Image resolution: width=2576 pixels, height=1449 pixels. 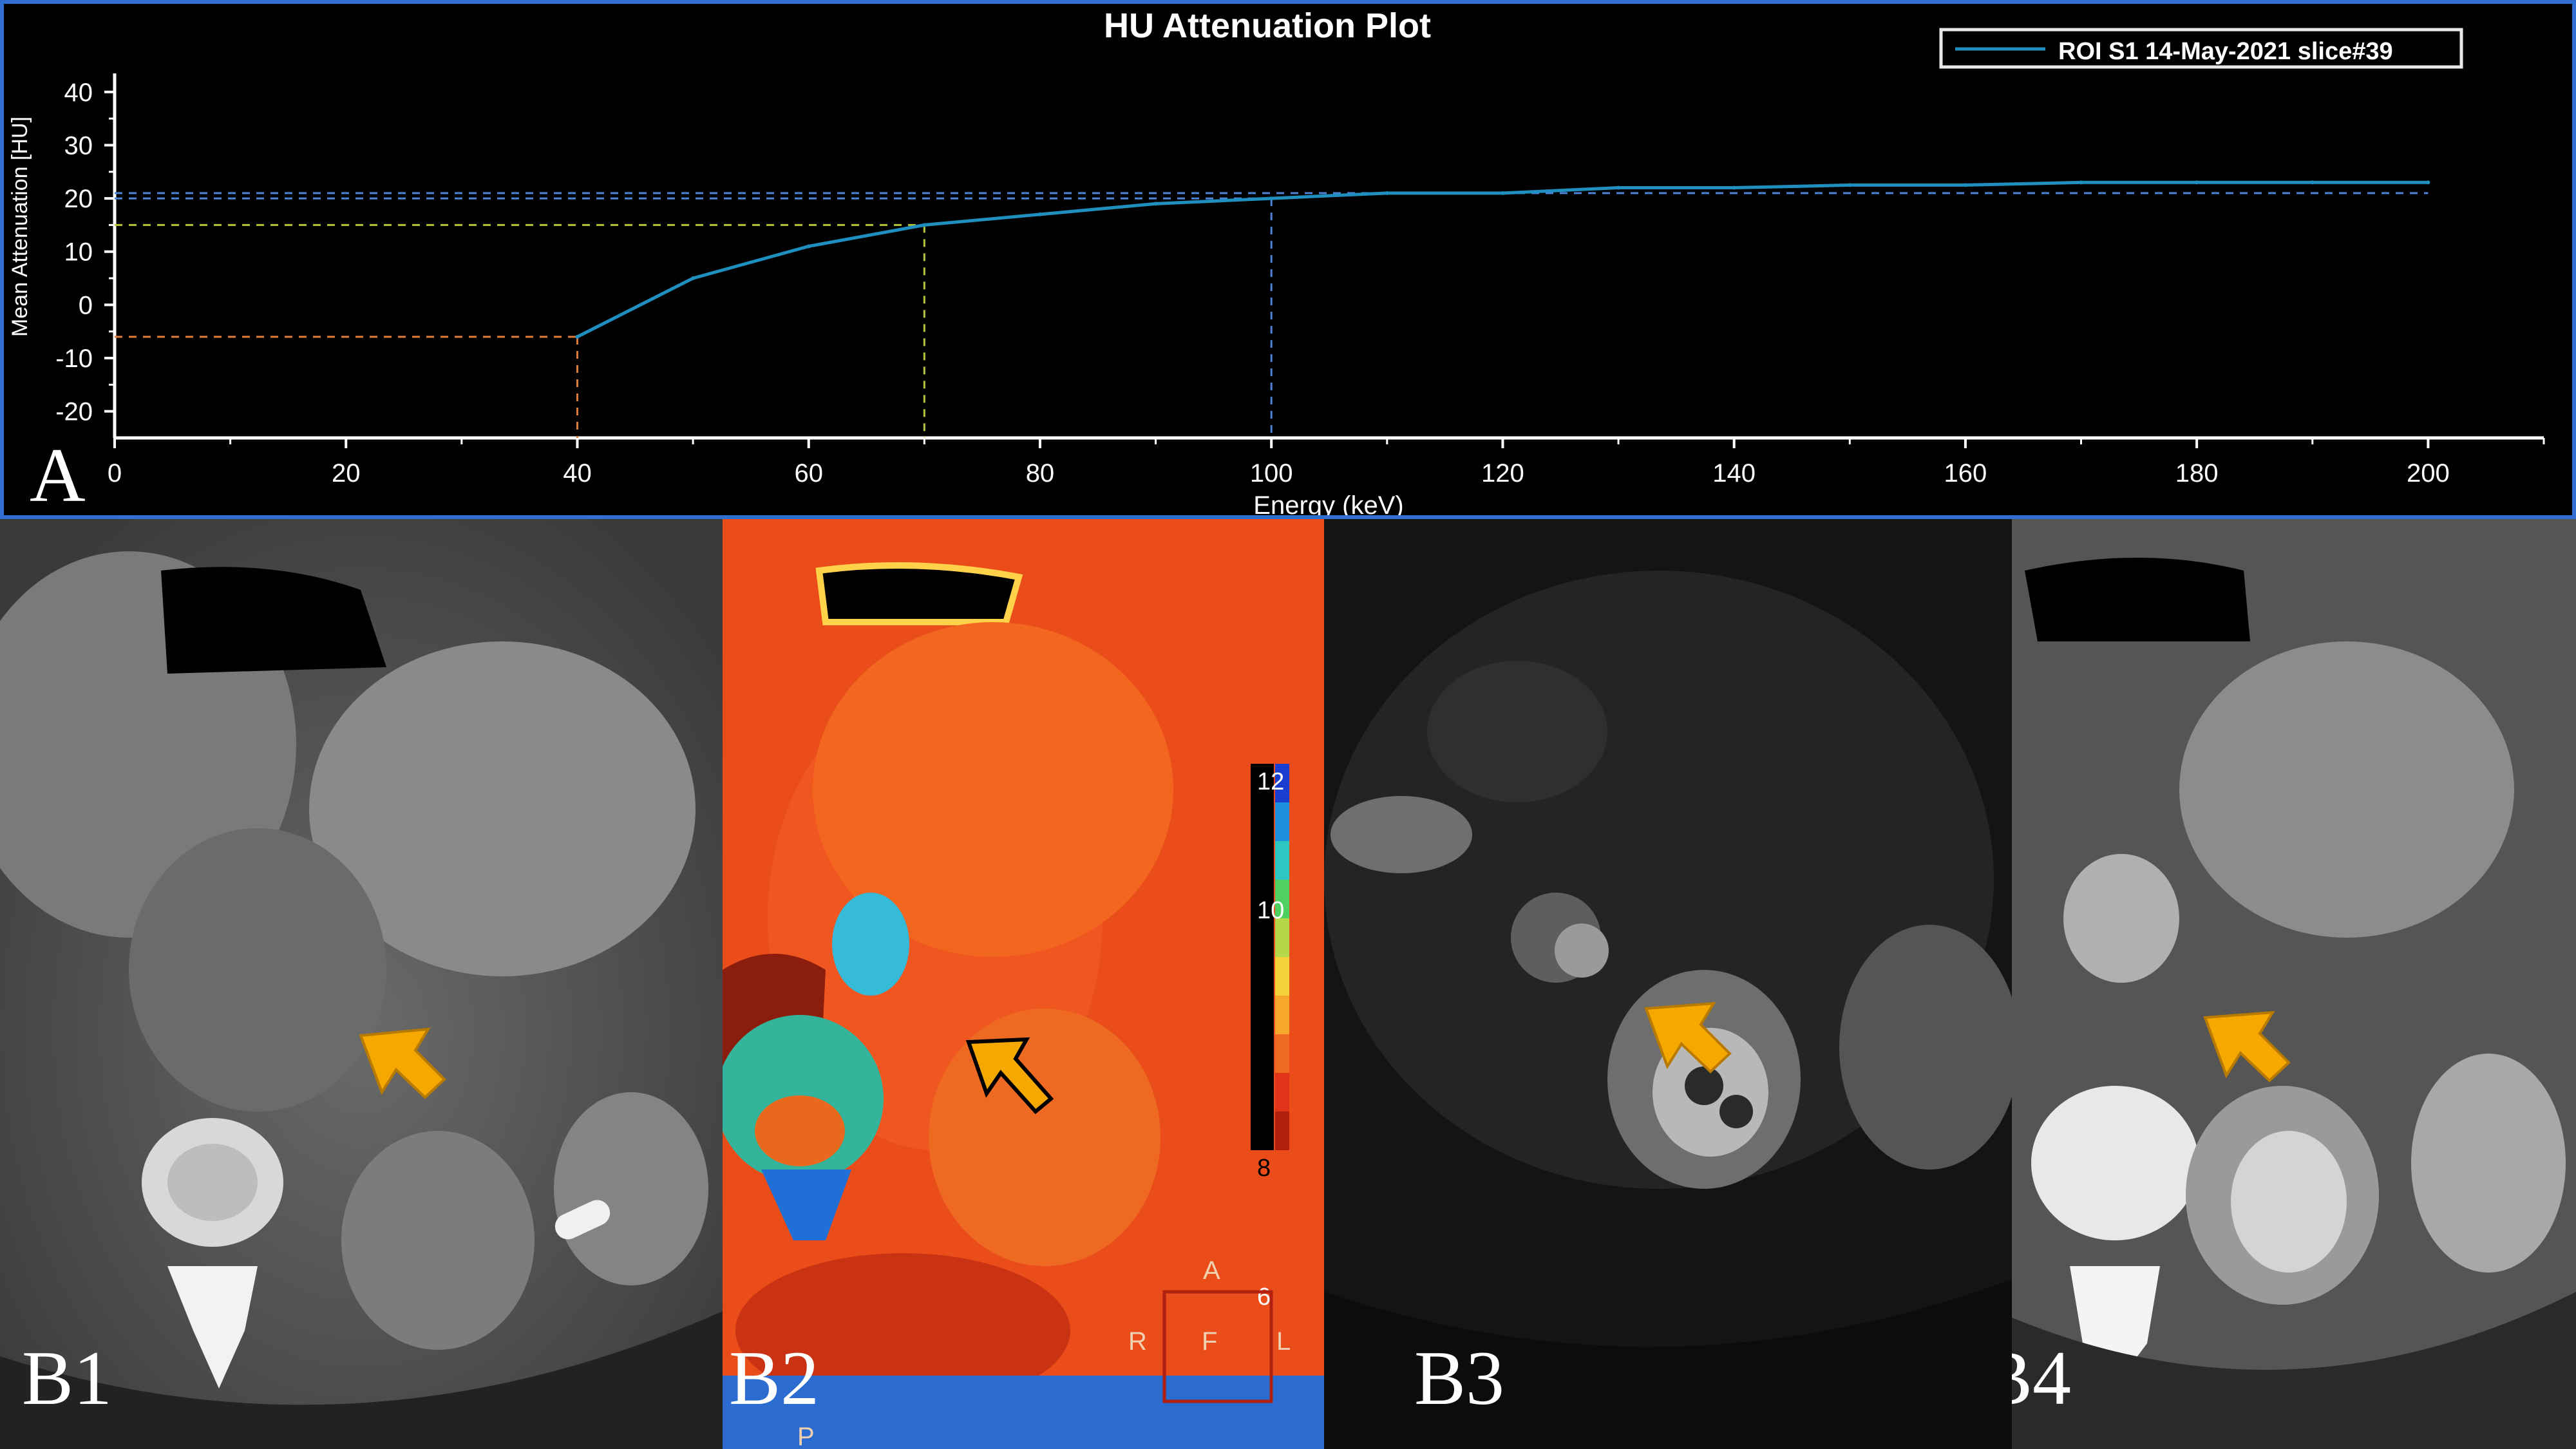 I want to click on panel-label-b3: B3, so click(x=1459, y=1378).